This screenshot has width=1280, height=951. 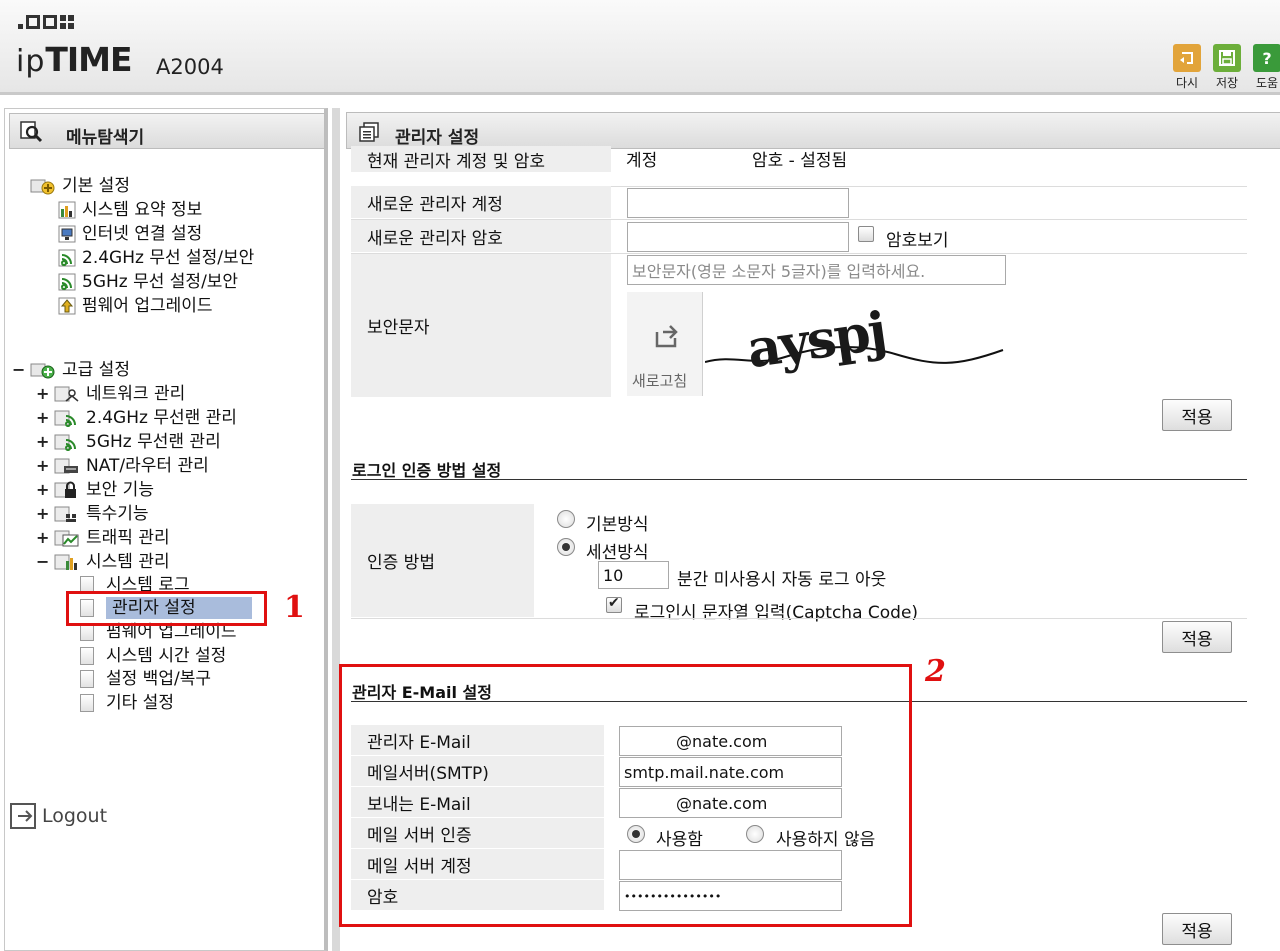 I want to click on sidebar-item-wifi-5: 5GHz 무선 설정/보안, so click(x=148, y=282).